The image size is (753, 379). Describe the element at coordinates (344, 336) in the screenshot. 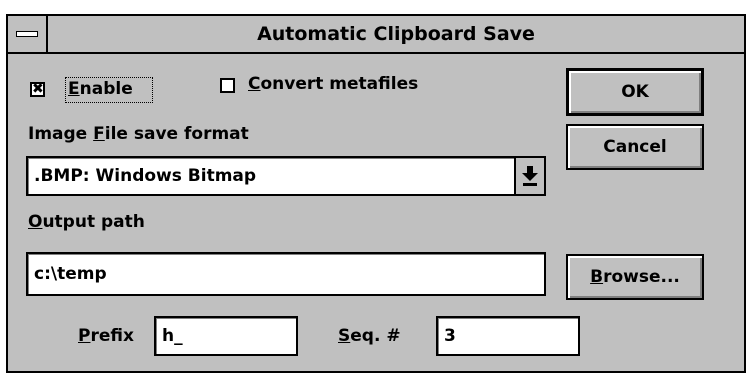

I see `seq-mnemonic: S` at that location.